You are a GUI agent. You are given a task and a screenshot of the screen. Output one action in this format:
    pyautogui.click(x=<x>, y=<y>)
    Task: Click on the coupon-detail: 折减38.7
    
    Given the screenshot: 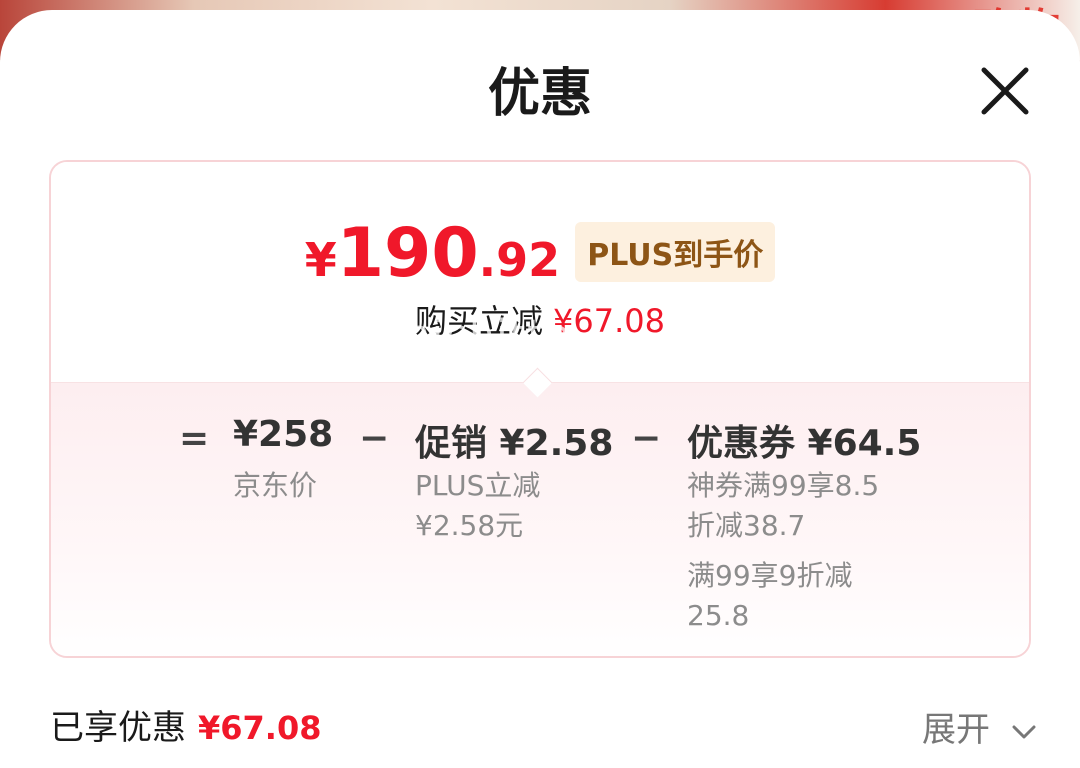 What is the action you would take?
    pyautogui.click(x=746, y=525)
    